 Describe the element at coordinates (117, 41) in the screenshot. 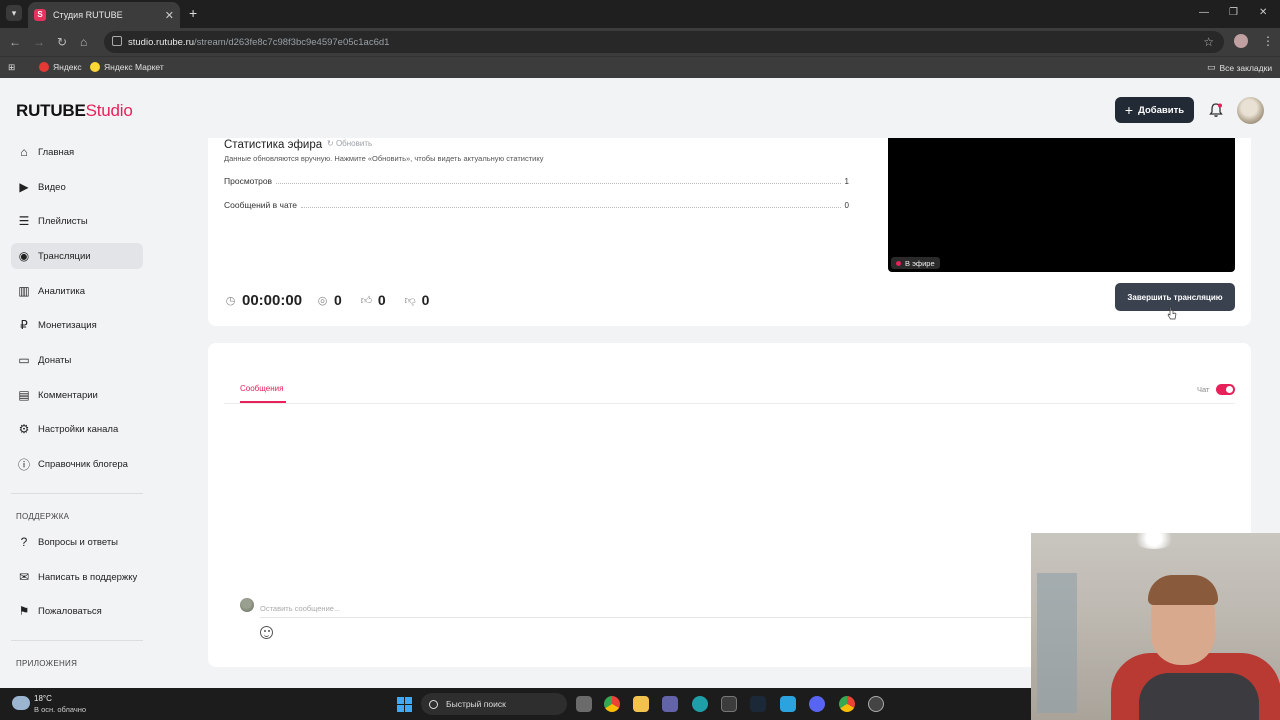

I see `site-info-icon` at that location.